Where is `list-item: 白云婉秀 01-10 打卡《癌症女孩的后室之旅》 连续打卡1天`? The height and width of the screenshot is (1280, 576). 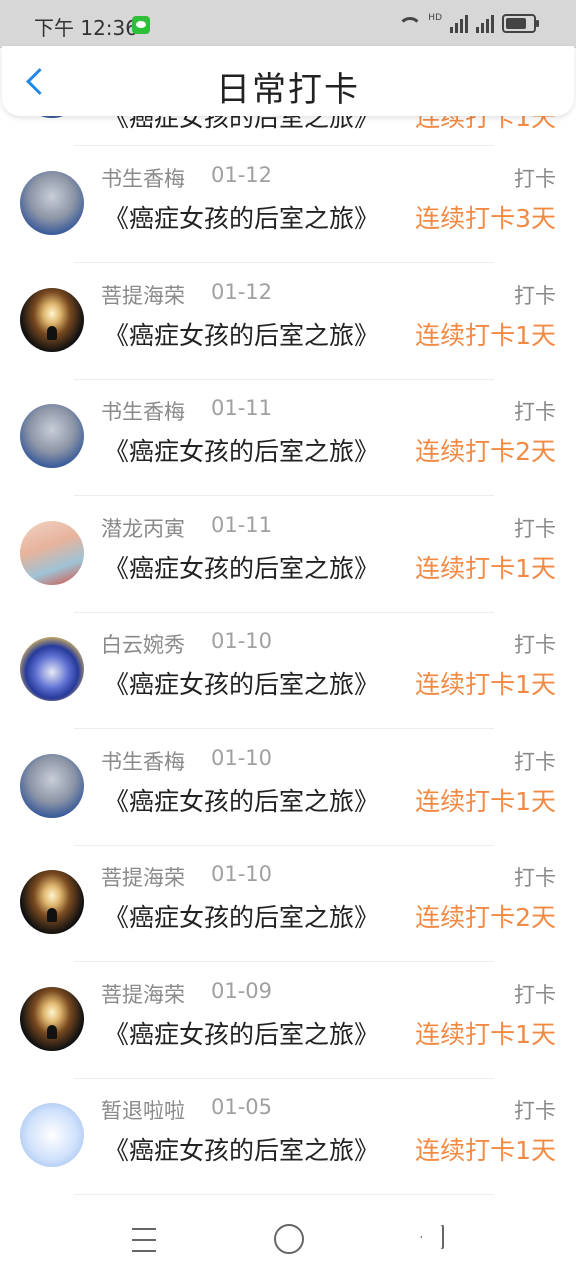 list-item: 白云婉秀 01-10 打卡《癌症女孩的后室之旅》 连续打卡1天 is located at coordinates (288, 671).